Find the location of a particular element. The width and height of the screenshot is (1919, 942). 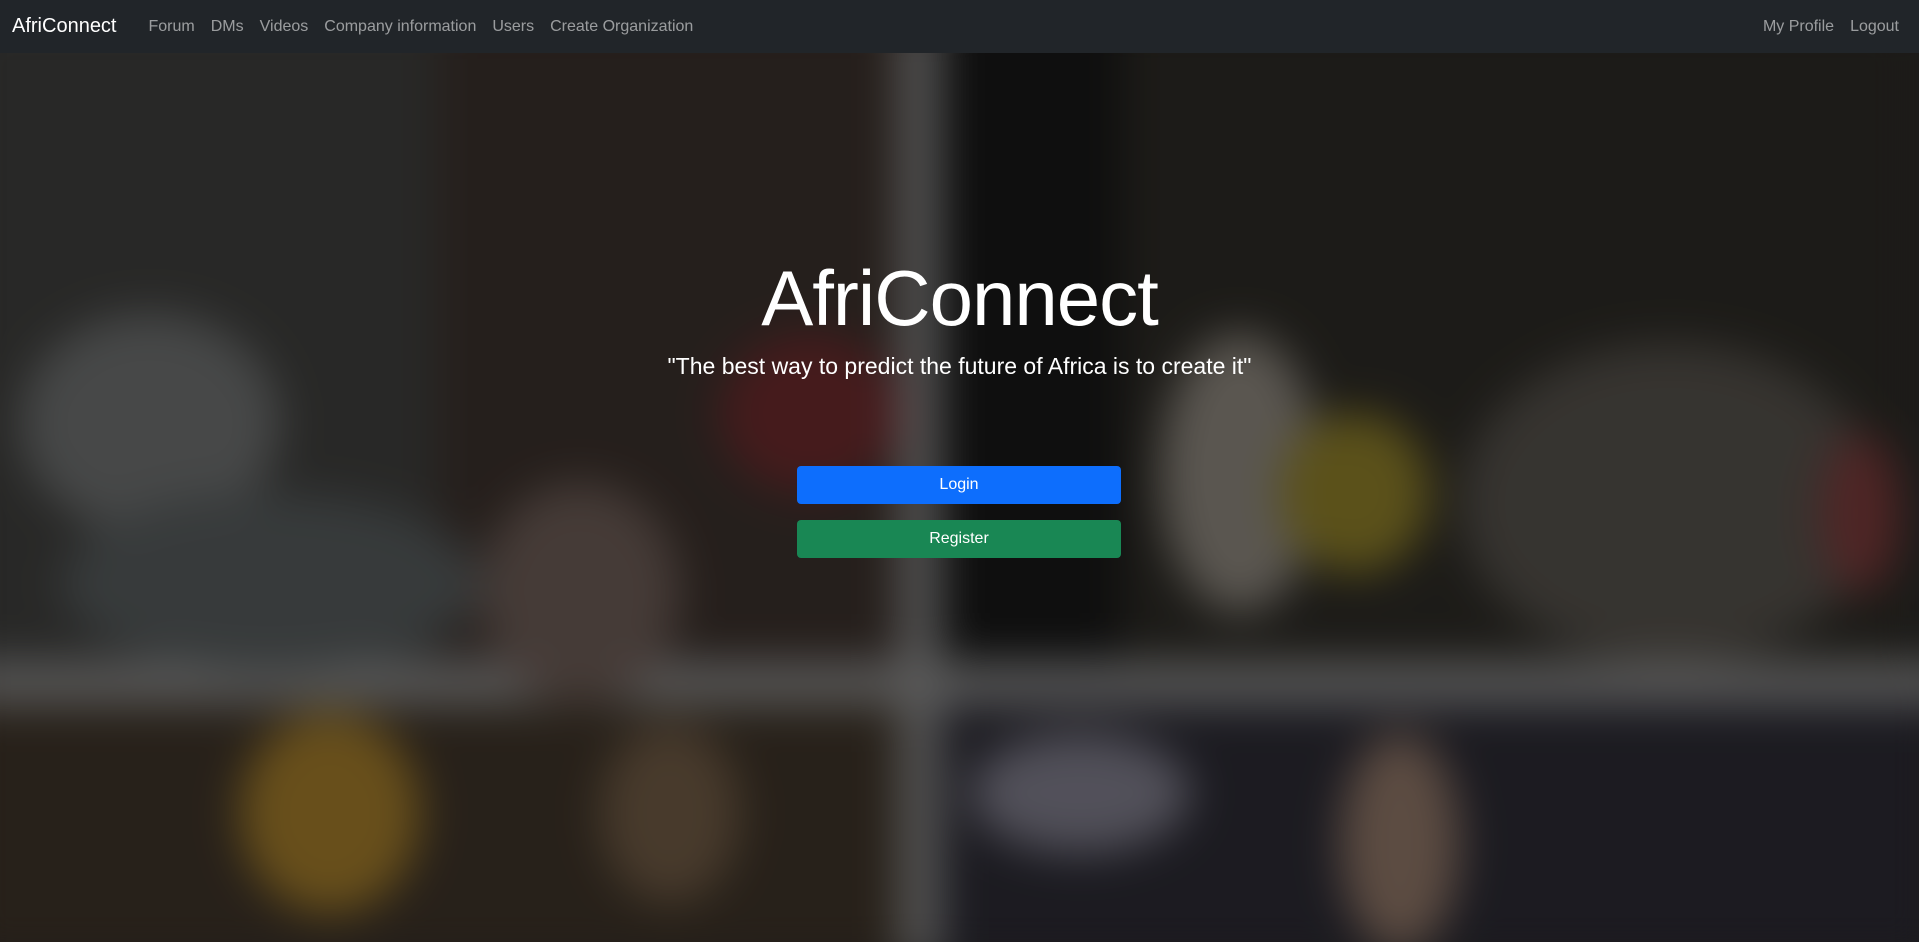

nav-link-users: Users is located at coordinates (513, 27).